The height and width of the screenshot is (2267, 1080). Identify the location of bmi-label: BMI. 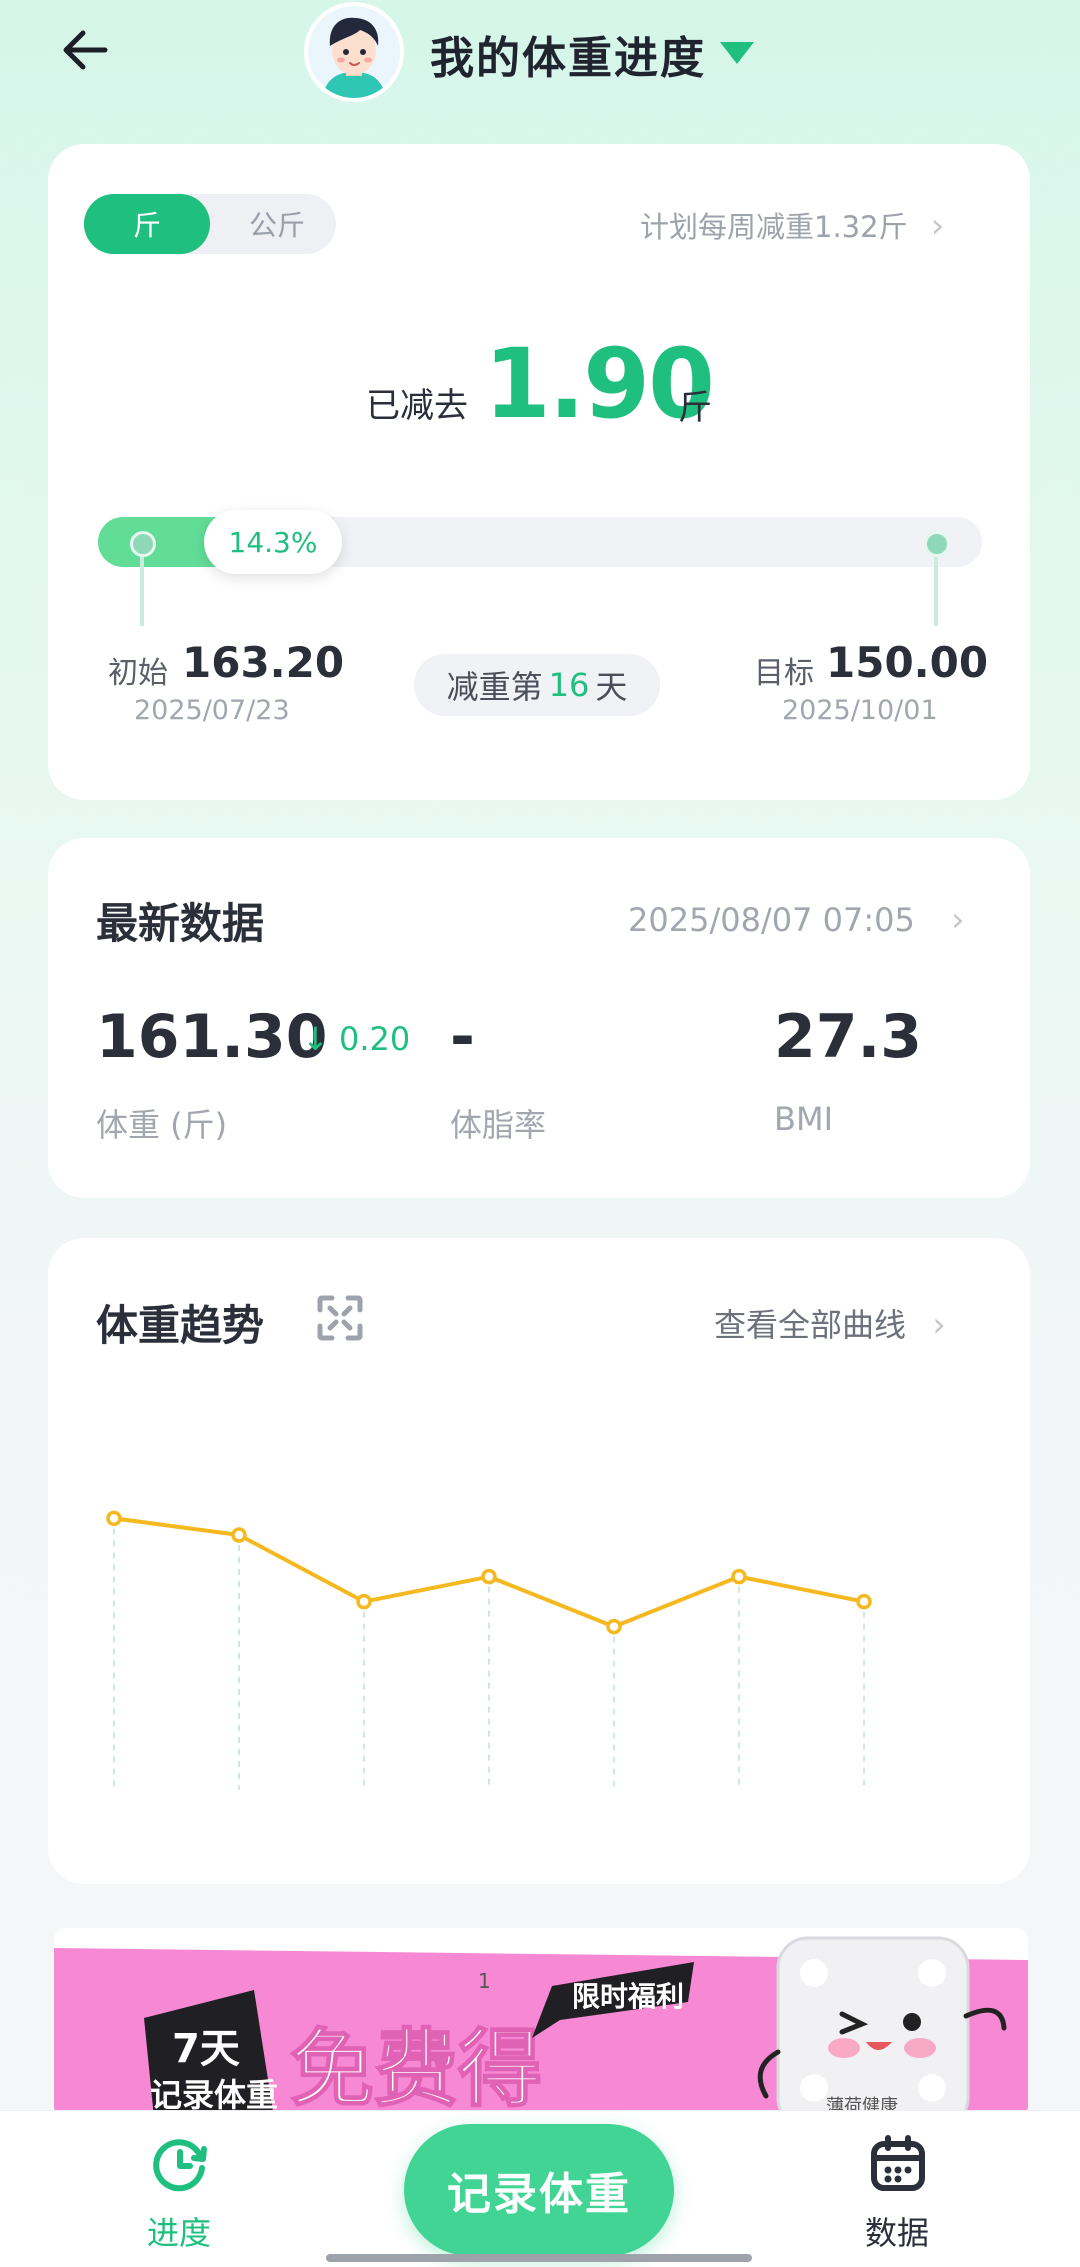
(803, 1119).